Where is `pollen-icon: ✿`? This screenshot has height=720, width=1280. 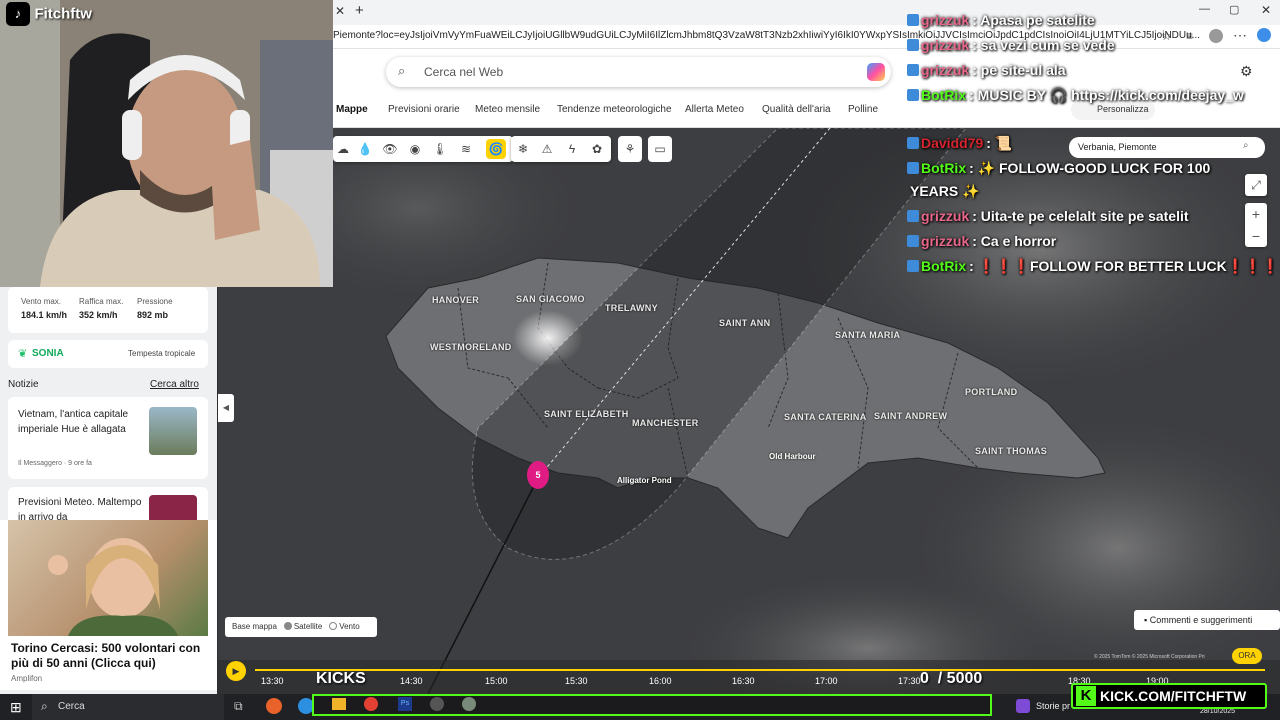 pollen-icon: ✿ is located at coordinates (597, 149).